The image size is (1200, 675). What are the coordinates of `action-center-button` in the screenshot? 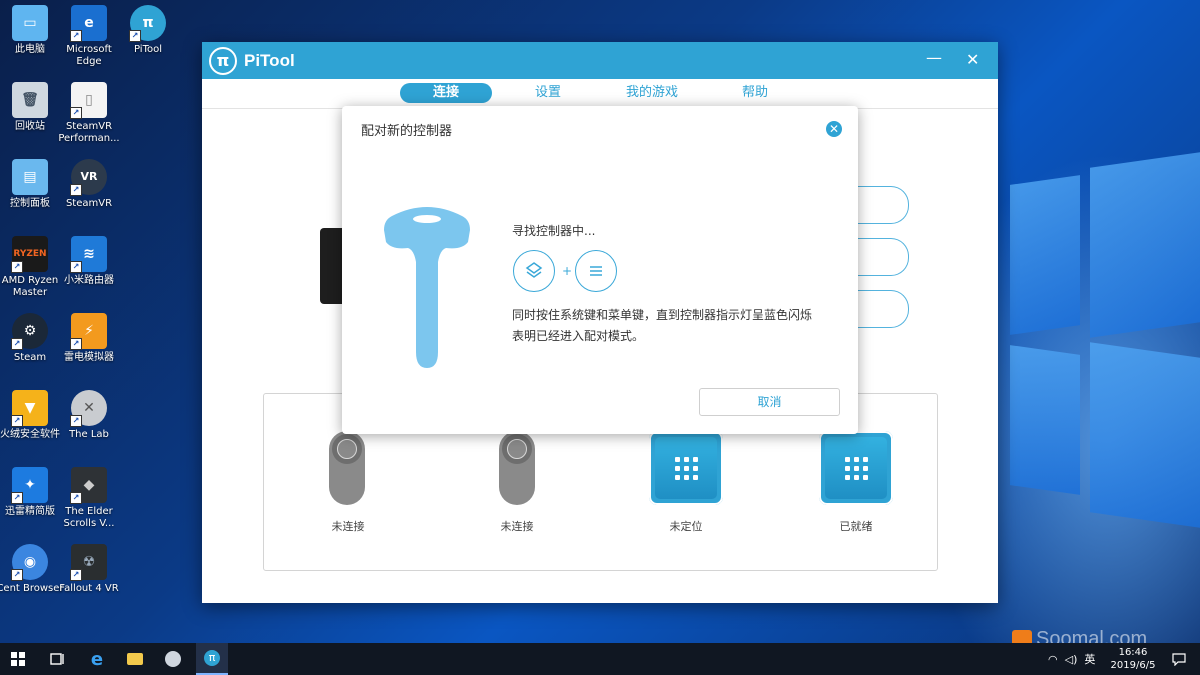 It's located at (1179, 659).